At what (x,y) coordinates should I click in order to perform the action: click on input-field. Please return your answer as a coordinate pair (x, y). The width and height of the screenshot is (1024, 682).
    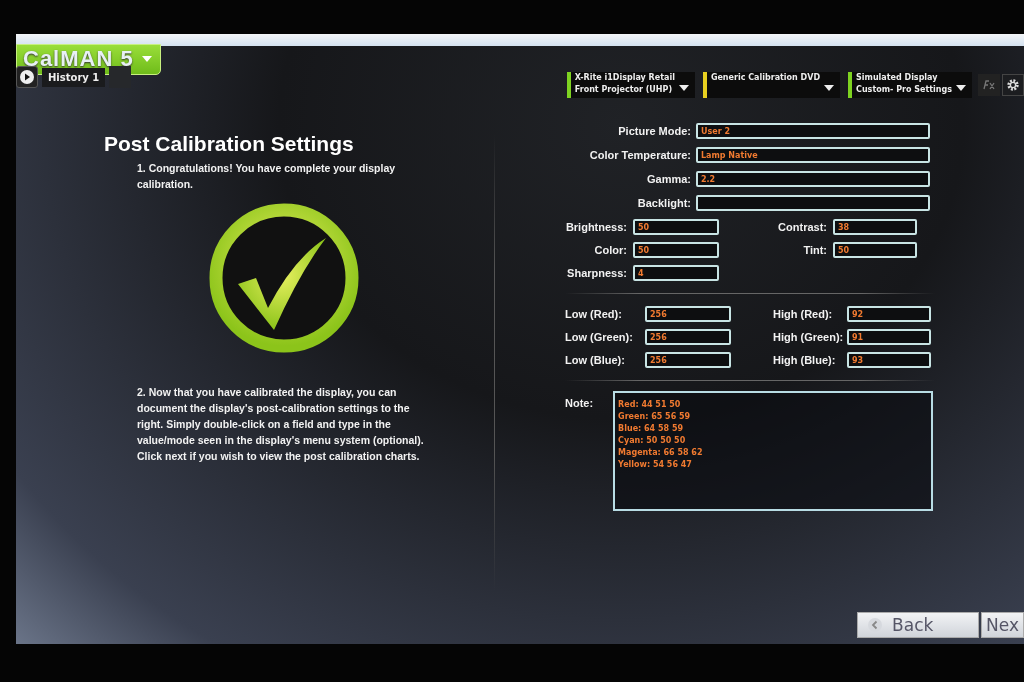
    Looking at the image, I should click on (813, 203).